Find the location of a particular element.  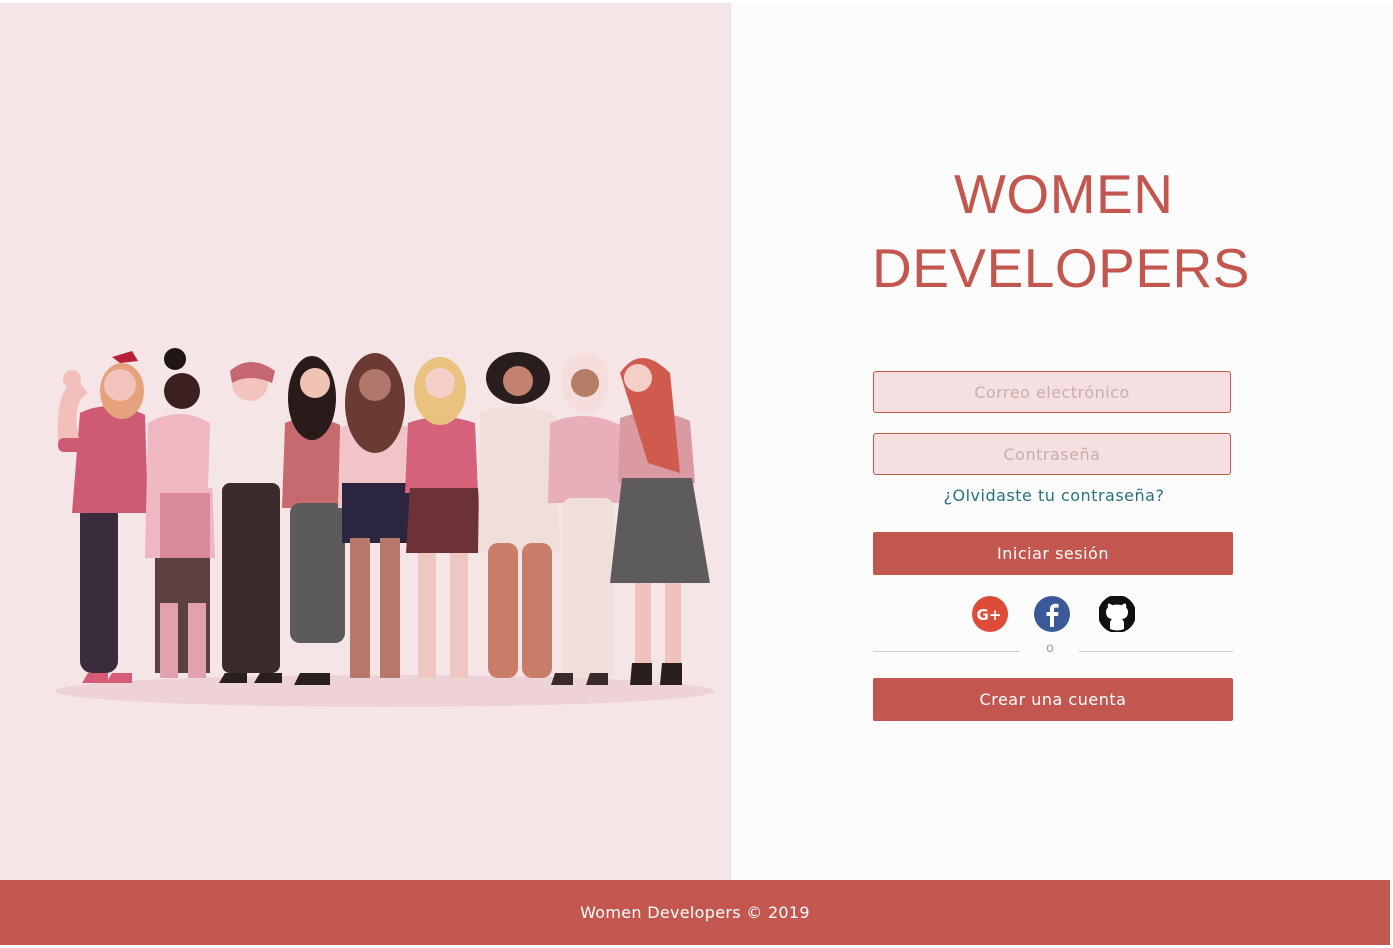

divider-line-right is located at coordinates (1156, 651).